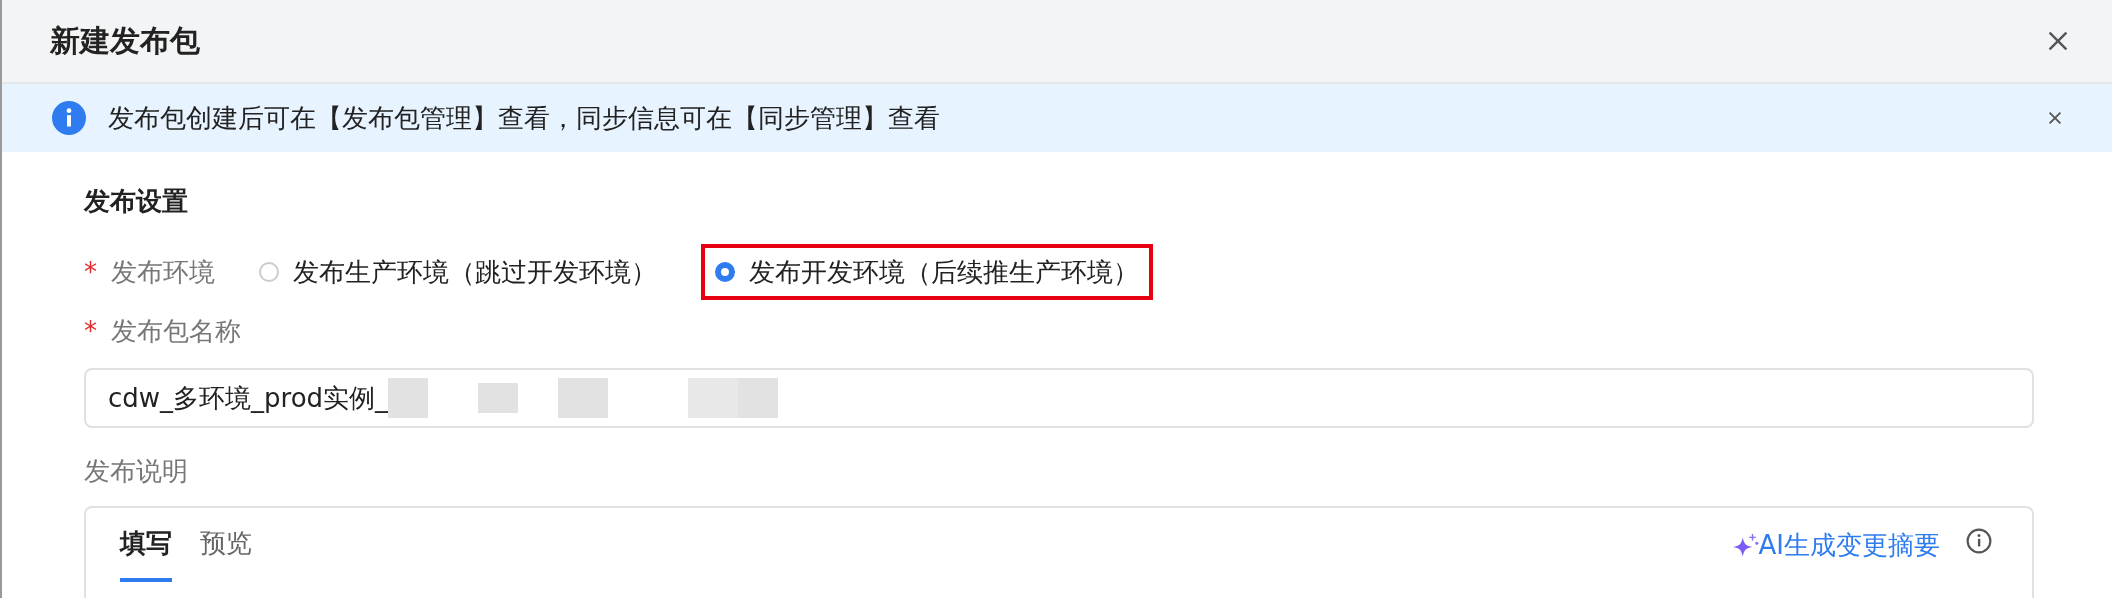 Image resolution: width=2112 pixels, height=598 pixels. I want to click on radio-option: 发布开发环境（后续推生产环境）, so click(927, 272).